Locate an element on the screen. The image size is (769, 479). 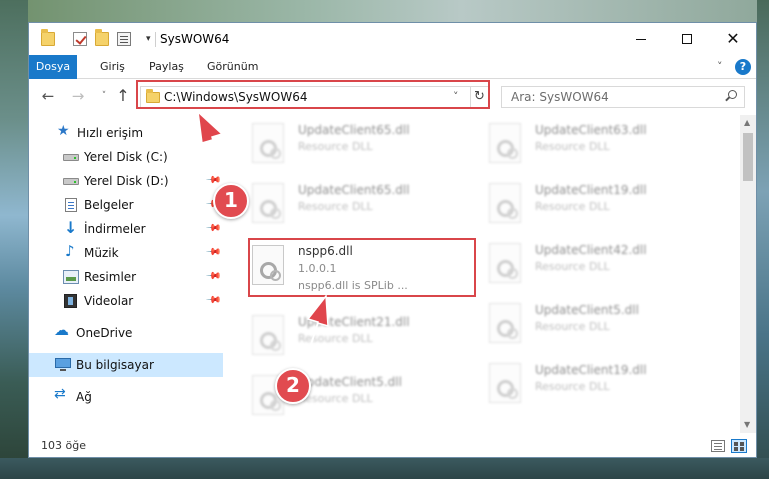
step-marker-2: 2 is located at coordinates (293, 386).